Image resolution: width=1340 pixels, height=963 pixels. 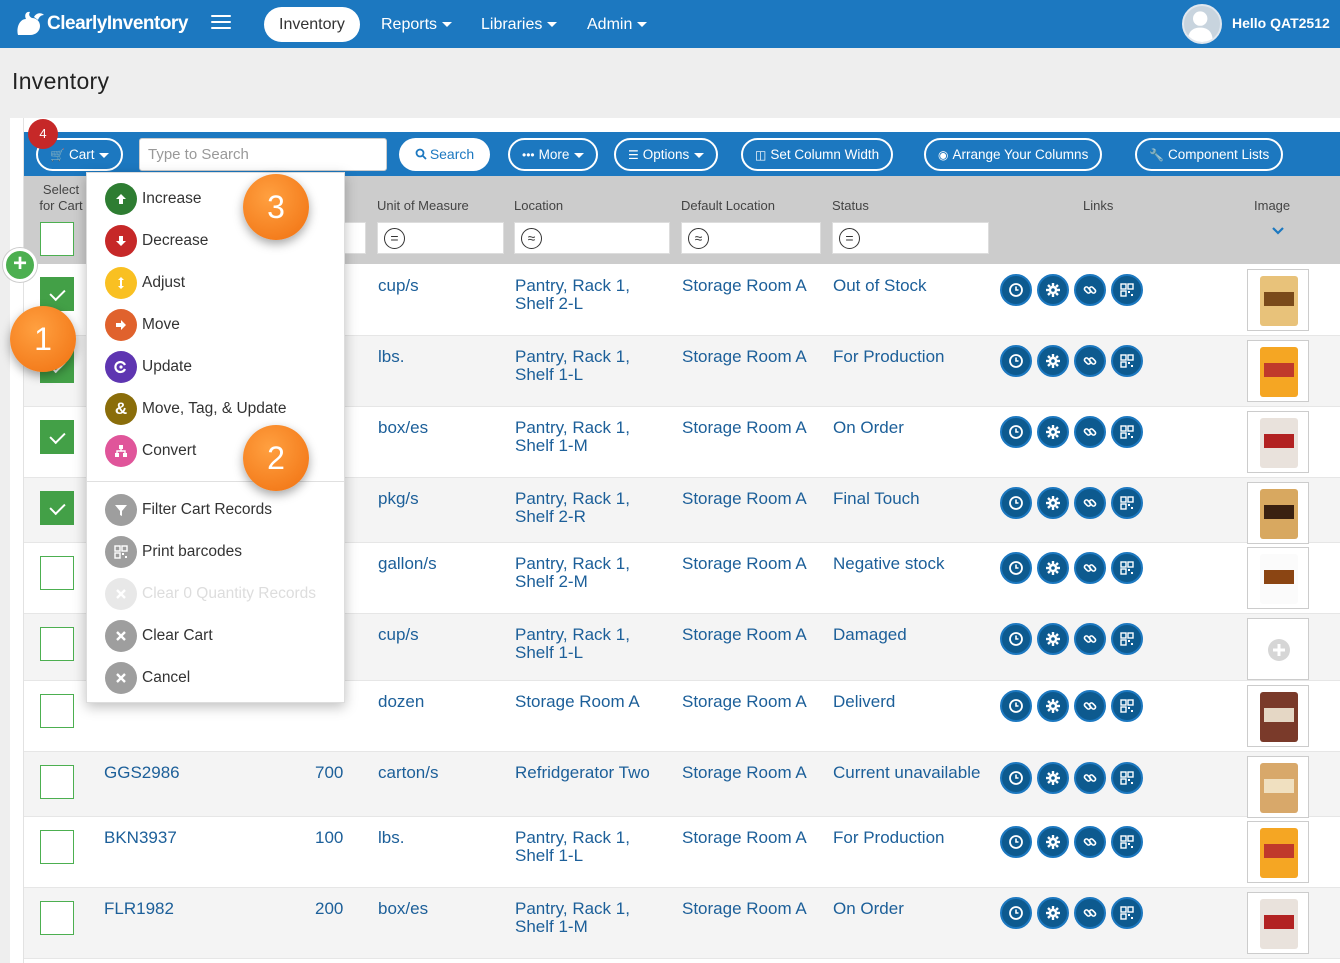 What do you see at coordinates (147, 678) in the screenshot?
I see `menu-item-cancel: Cancel` at bounding box center [147, 678].